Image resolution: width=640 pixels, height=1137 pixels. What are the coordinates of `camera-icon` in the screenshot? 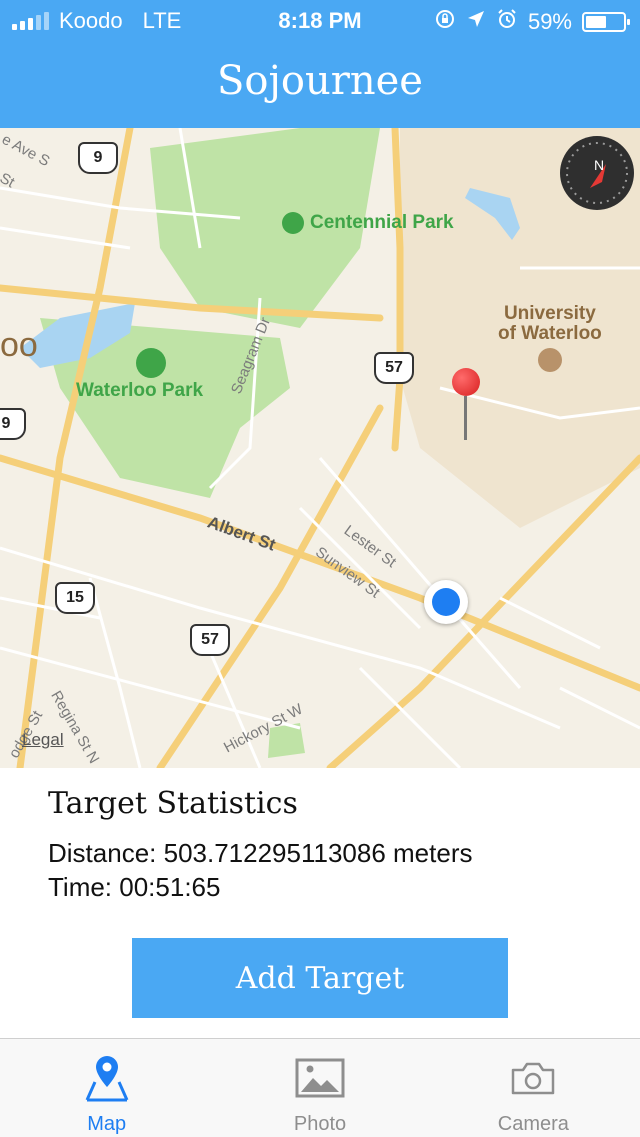 It's located at (533, 1078).